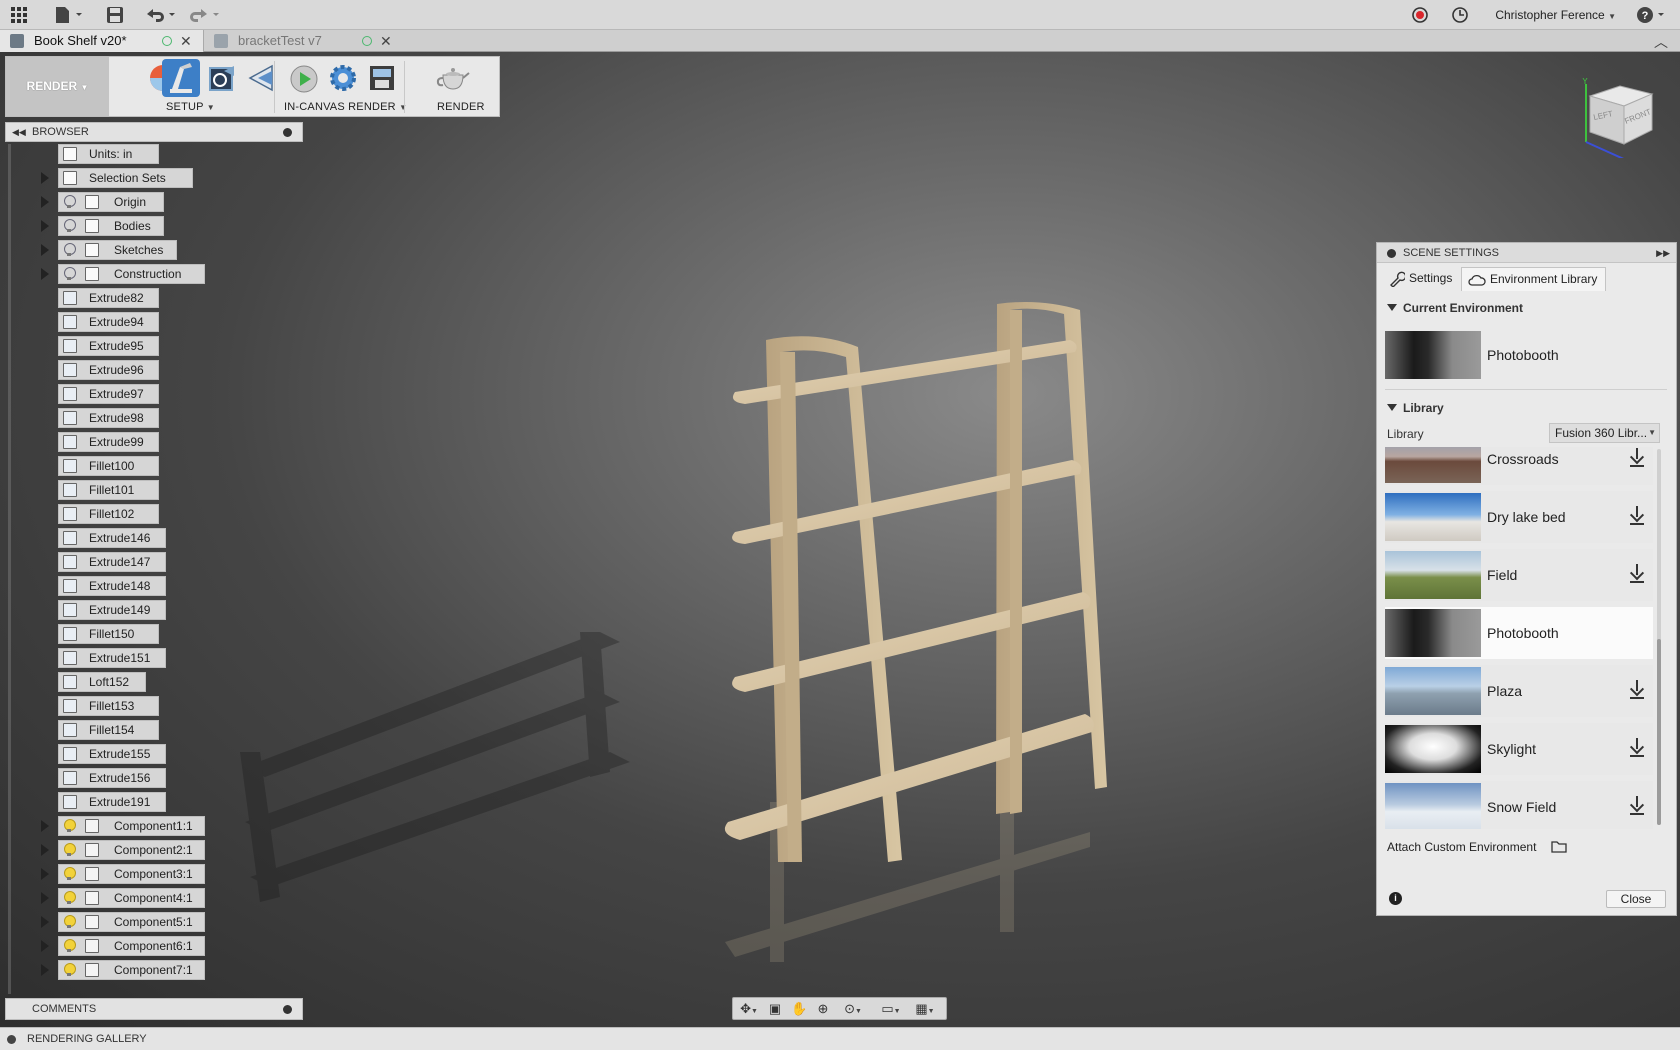  What do you see at coordinates (112, 538) in the screenshot?
I see `browser-node-extrude: Extrude146` at bounding box center [112, 538].